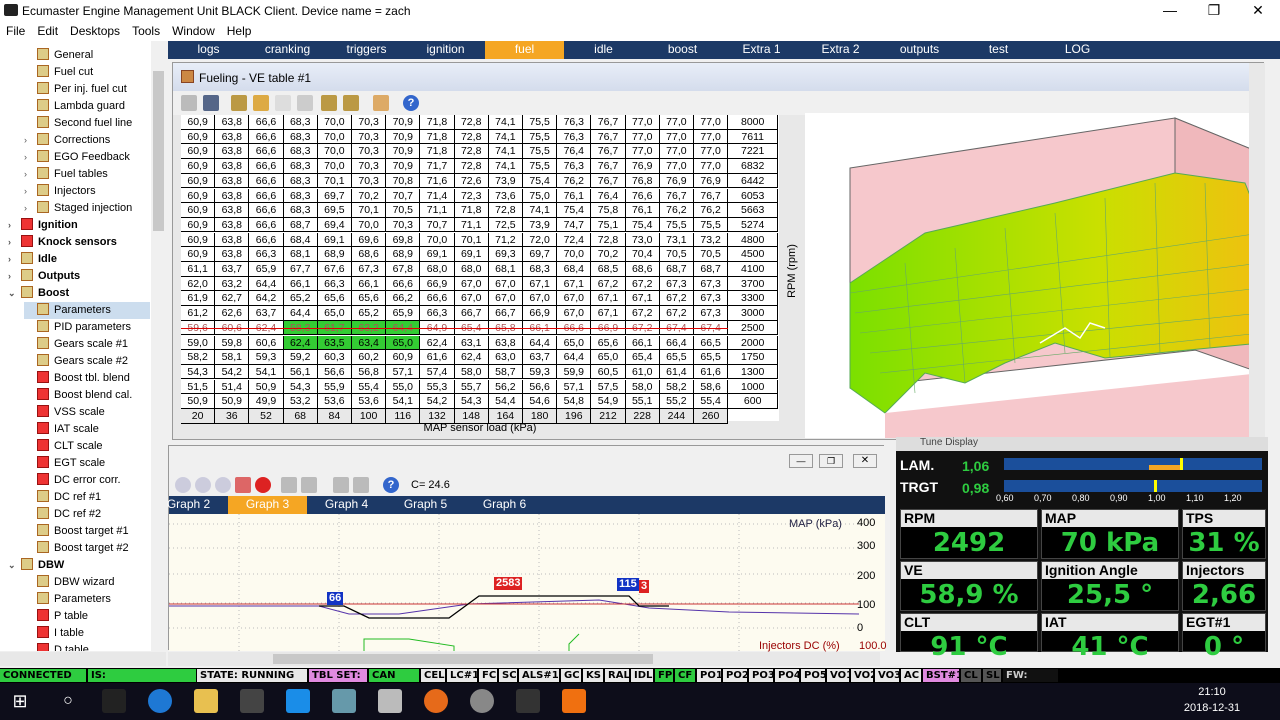 The image size is (1280, 720). What do you see at coordinates (753, 254) in the screenshot?
I see `rpm-axis-cell: 4500` at bounding box center [753, 254].